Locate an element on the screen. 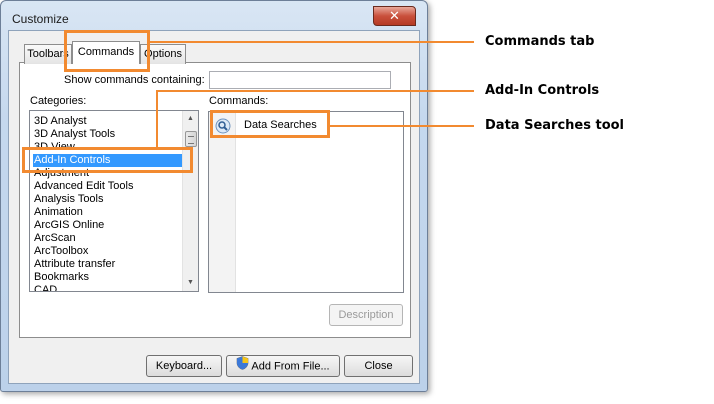 This screenshot has width=714, height=404. scrollbar-thumb is located at coordinates (191, 139).